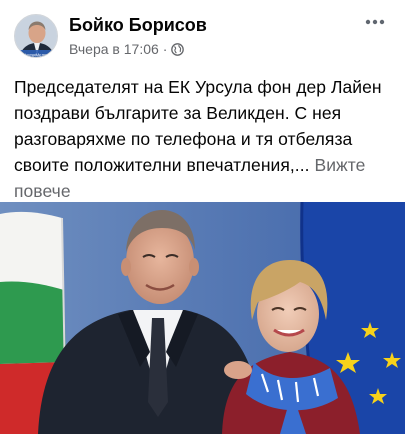 The width and height of the screenshot is (405, 434). I want to click on post-meta: Вчера в 17:06 ·, so click(127, 49).